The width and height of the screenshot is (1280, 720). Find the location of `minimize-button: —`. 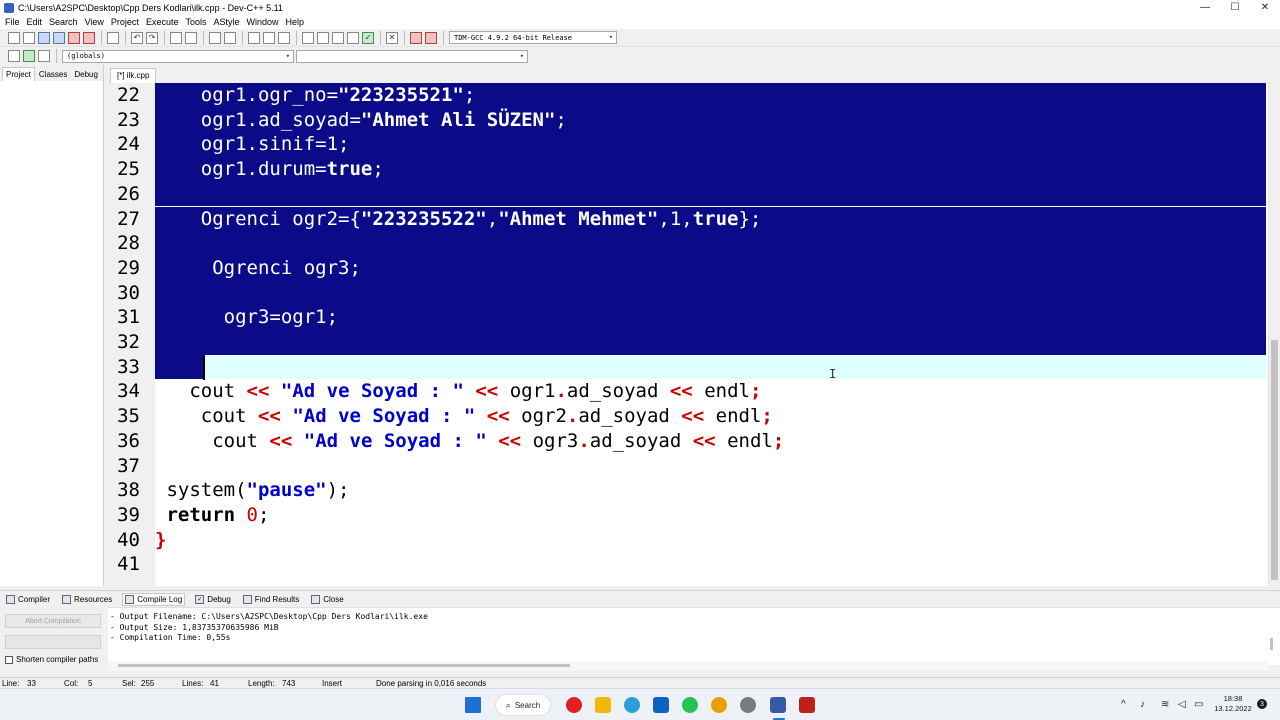

minimize-button: — is located at coordinates (1205, 7).